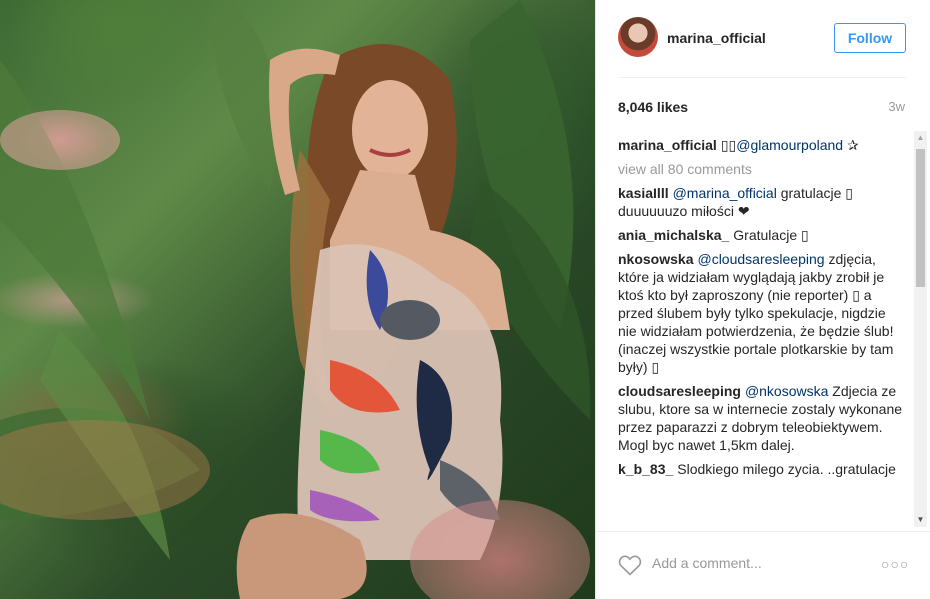 The width and height of the screenshot is (930, 599). What do you see at coordinates (920, 138) in the screenshot?
I see `scroll-up-arrow-icon: ▲` at bounding box center [920, 138].